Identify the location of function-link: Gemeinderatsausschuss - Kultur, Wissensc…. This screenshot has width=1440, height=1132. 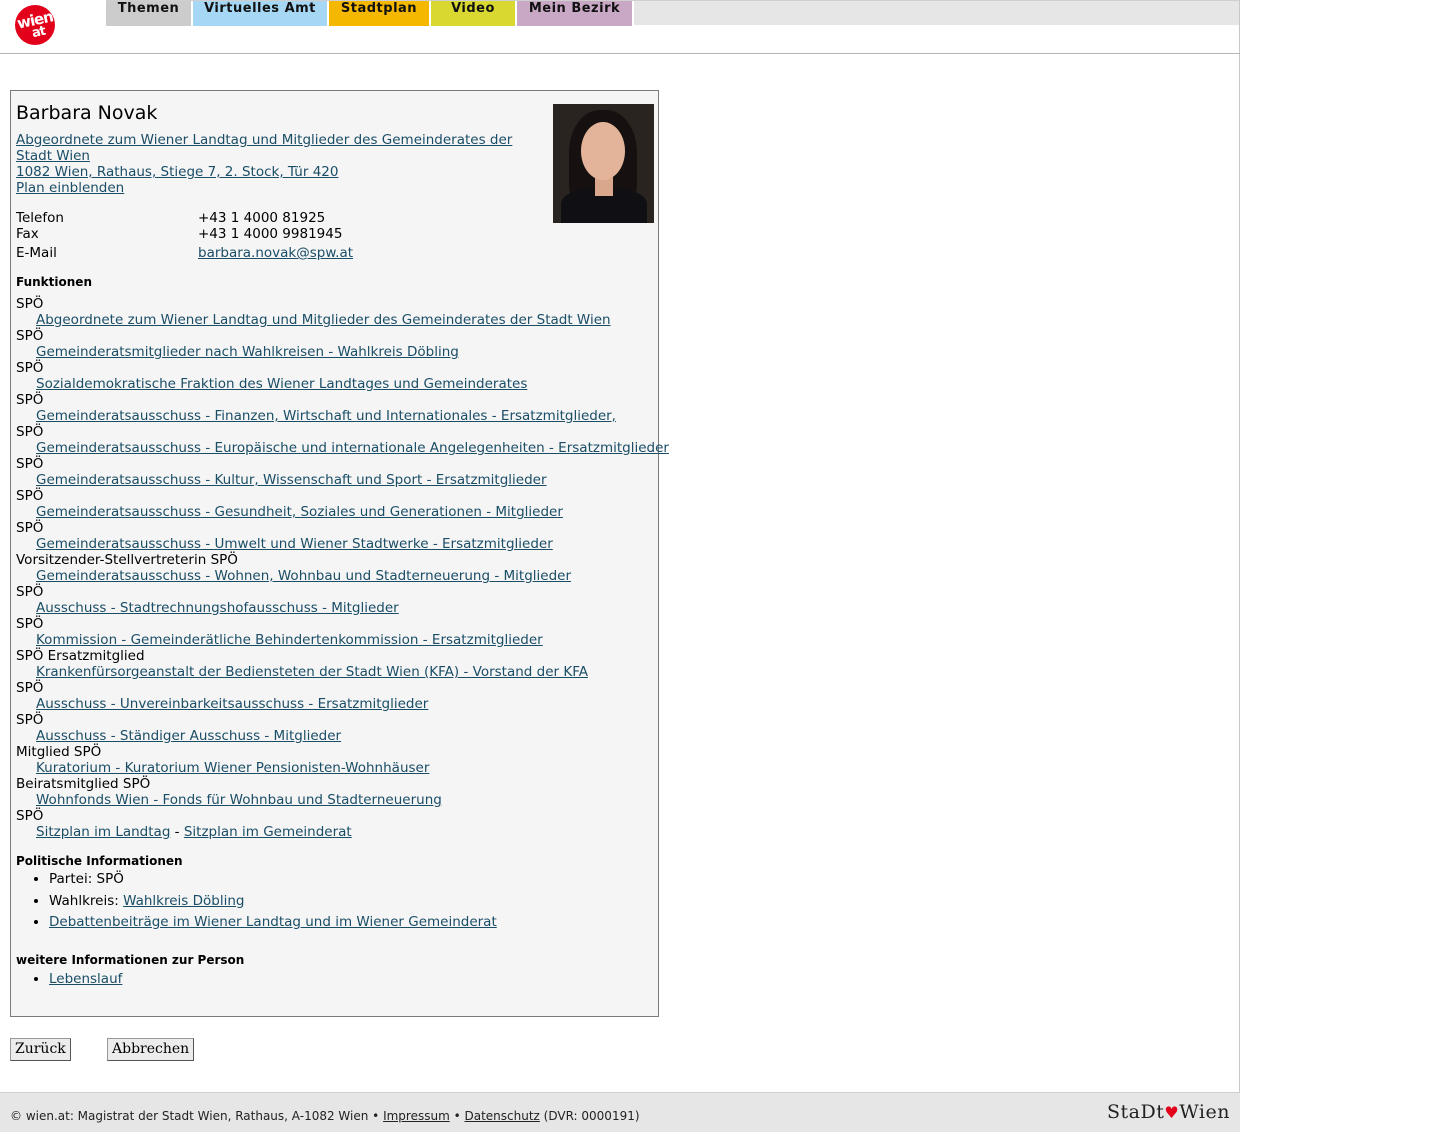
(291, 480).